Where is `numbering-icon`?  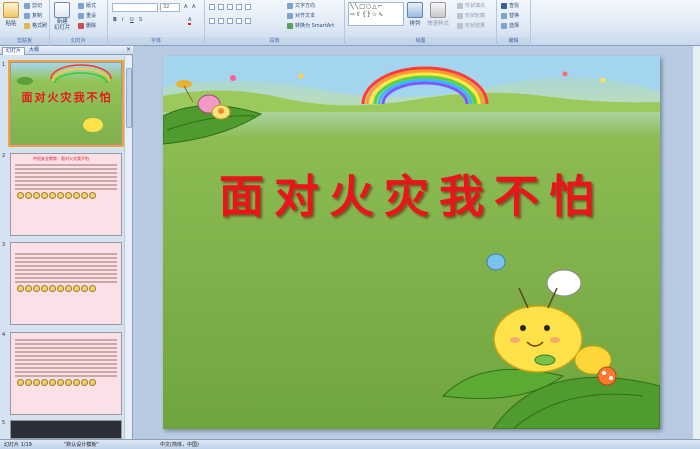 numbering-icon is located at coordinates (221, 7).